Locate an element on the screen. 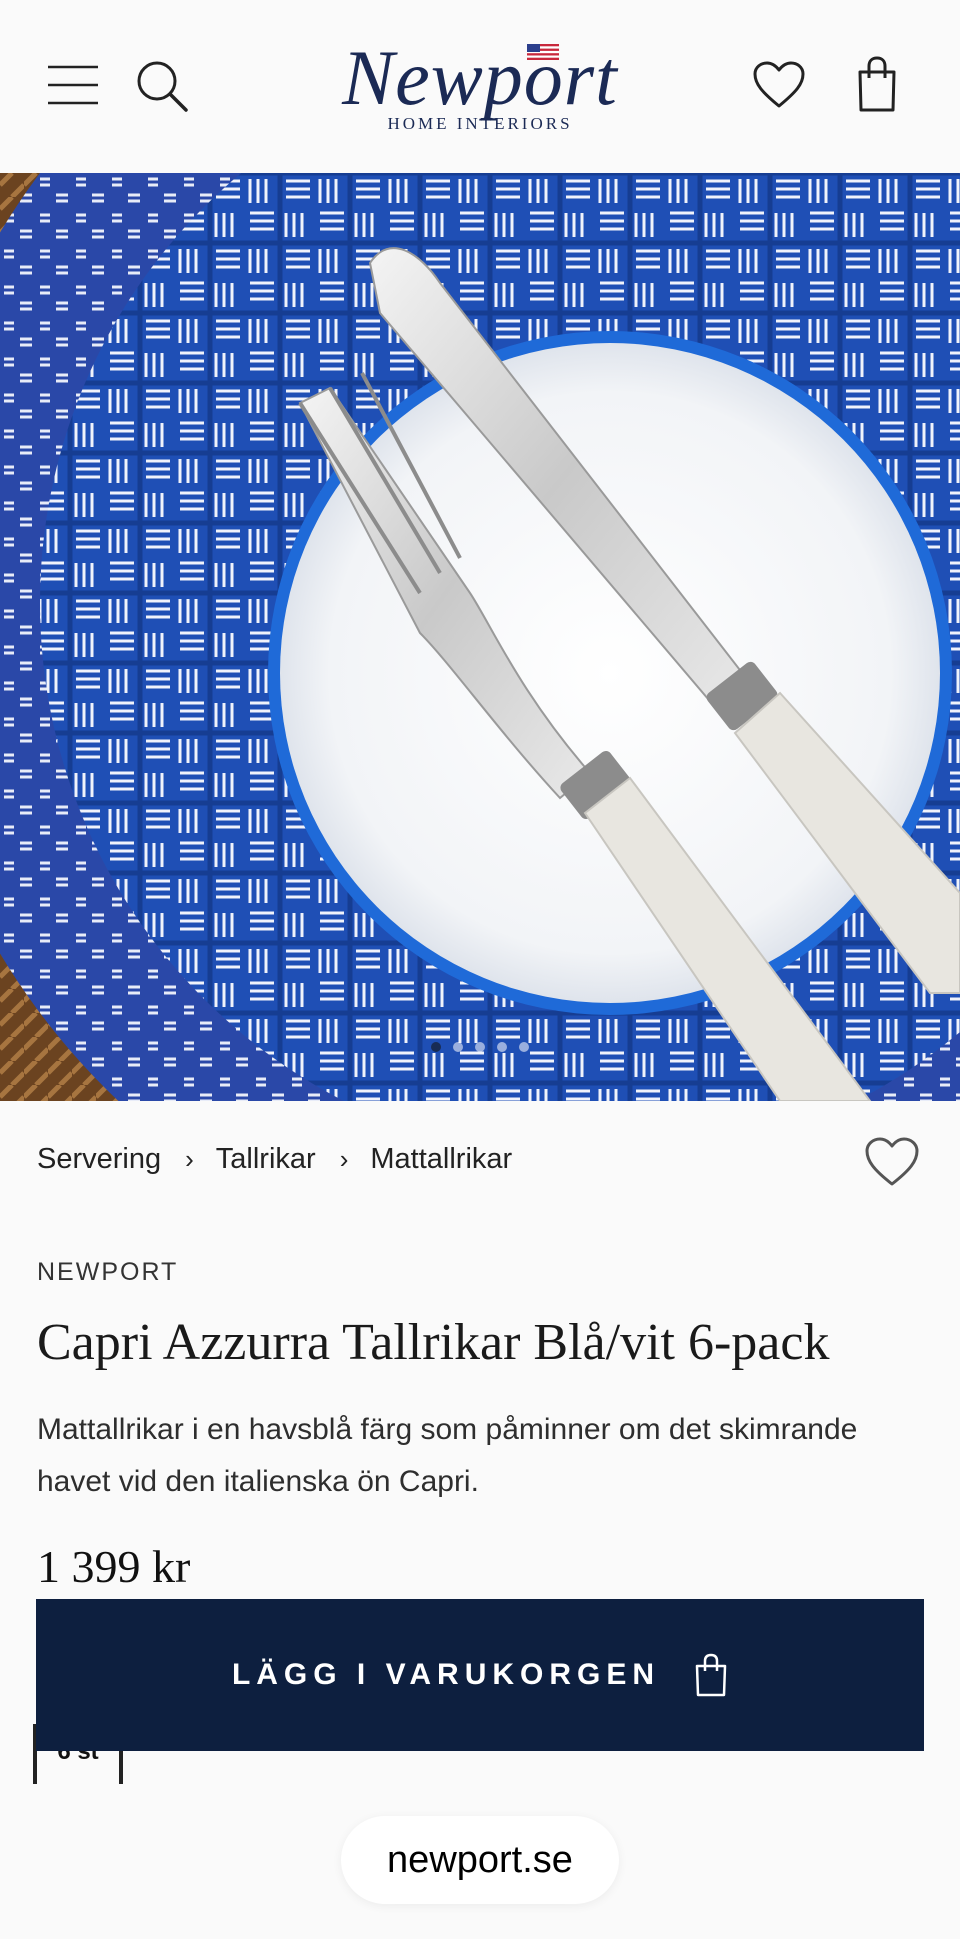 The height and width of the screenshot is (1939, 960). menu-icon is located at coordinates (73, 85).